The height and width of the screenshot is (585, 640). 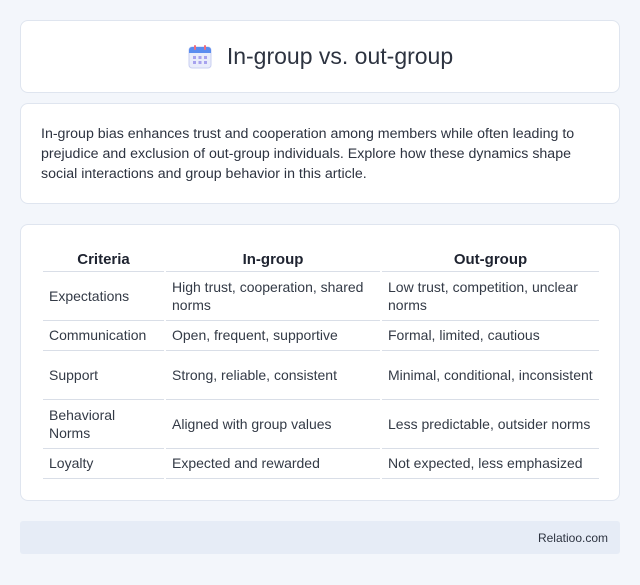 What do you see at coordinates (272, 424) in the screenshot?
I see `in-group-cell: Aligned with group values` at bounding box center [272, 424].